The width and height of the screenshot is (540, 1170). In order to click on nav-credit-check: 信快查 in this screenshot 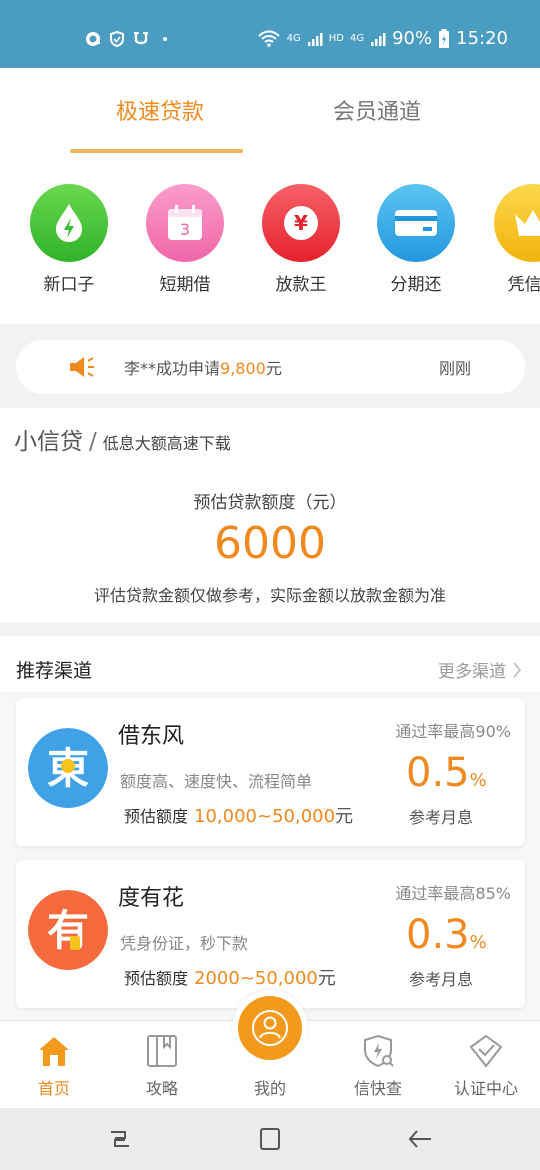, I will do `click(378, 1065)`.